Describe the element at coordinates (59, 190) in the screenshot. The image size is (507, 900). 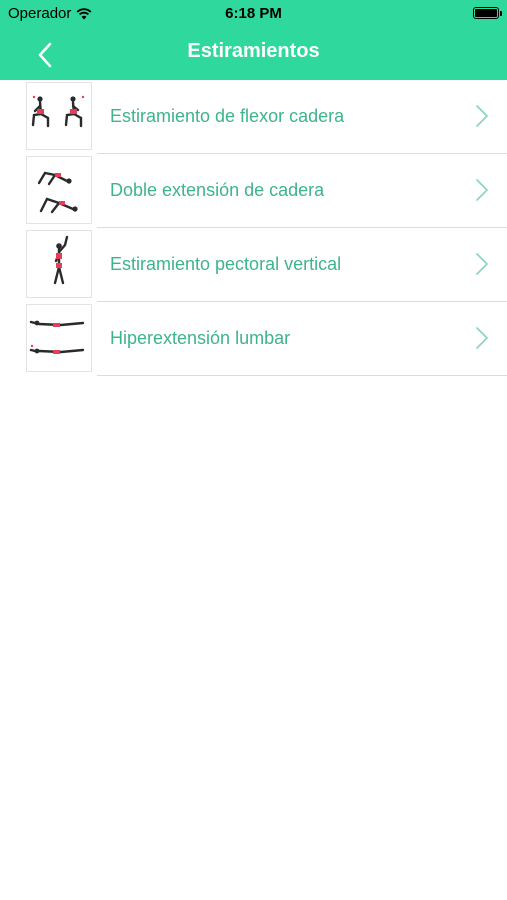
I see `hip-bridge-image` at that location.